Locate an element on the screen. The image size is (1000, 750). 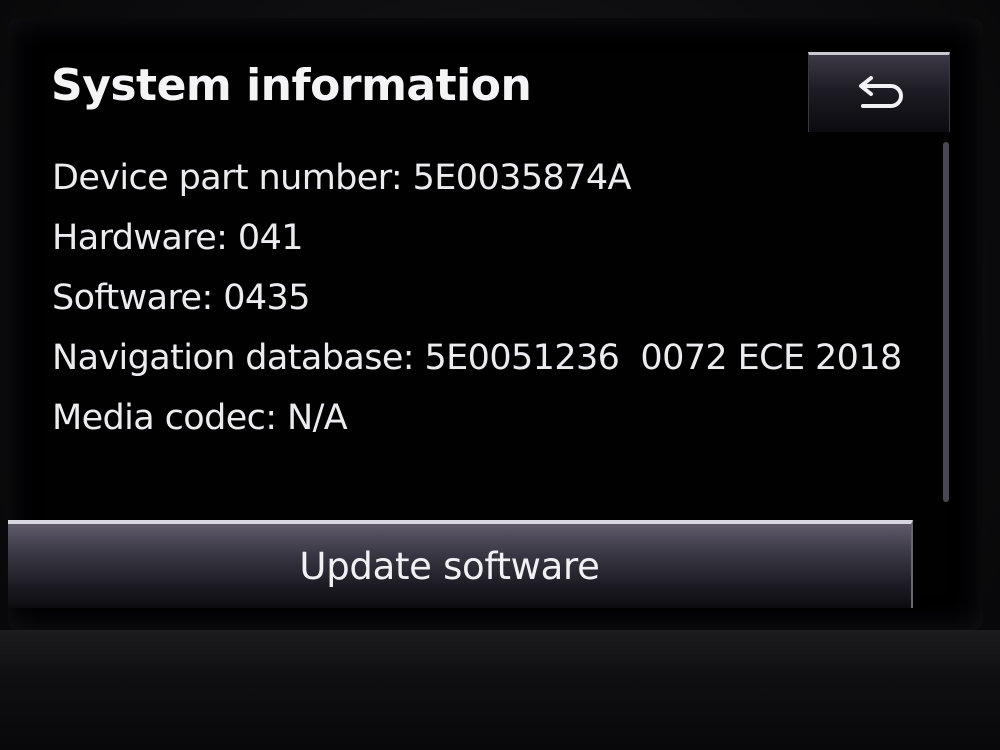
media-codec: Media codec: N/A is located at coordinates (200, 418).